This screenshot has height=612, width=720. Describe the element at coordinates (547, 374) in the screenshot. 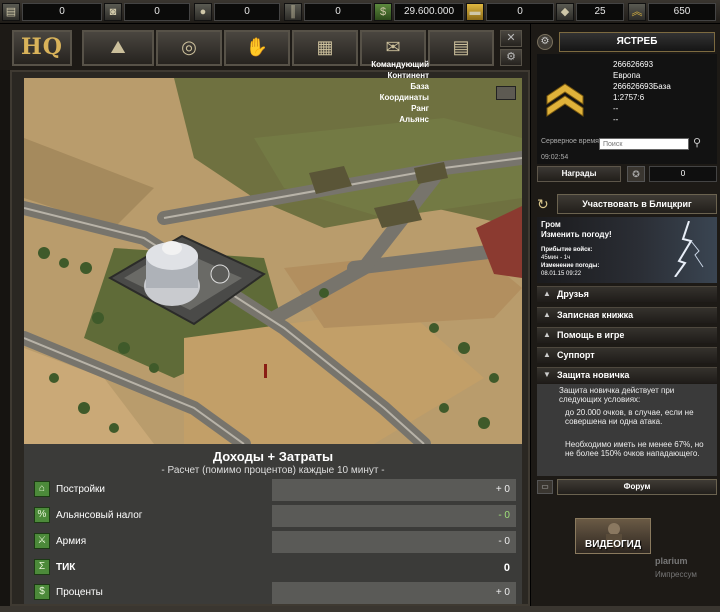

I see `chevron-down-icon: ▼` at that location.